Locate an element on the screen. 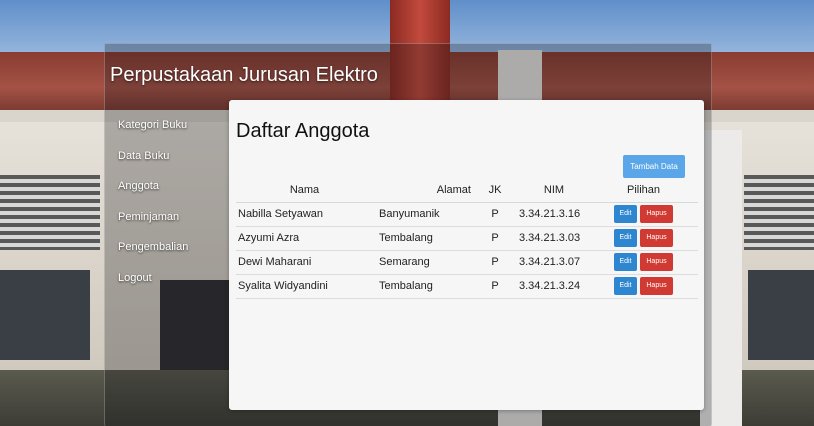  cell-alamat: Semarang is located at coordinates (421, 262).